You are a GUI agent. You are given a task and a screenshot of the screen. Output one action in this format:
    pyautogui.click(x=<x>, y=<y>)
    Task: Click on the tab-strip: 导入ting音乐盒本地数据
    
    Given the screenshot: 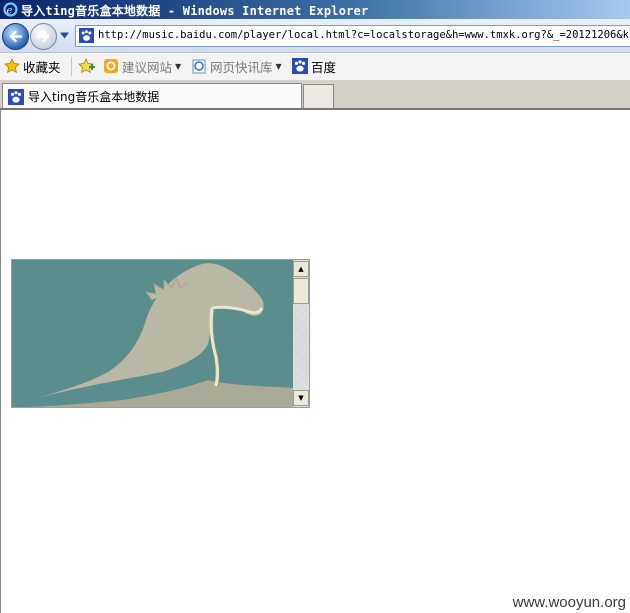 What is the action you would take?
    pyautogui.click(x=315, y=95)
    